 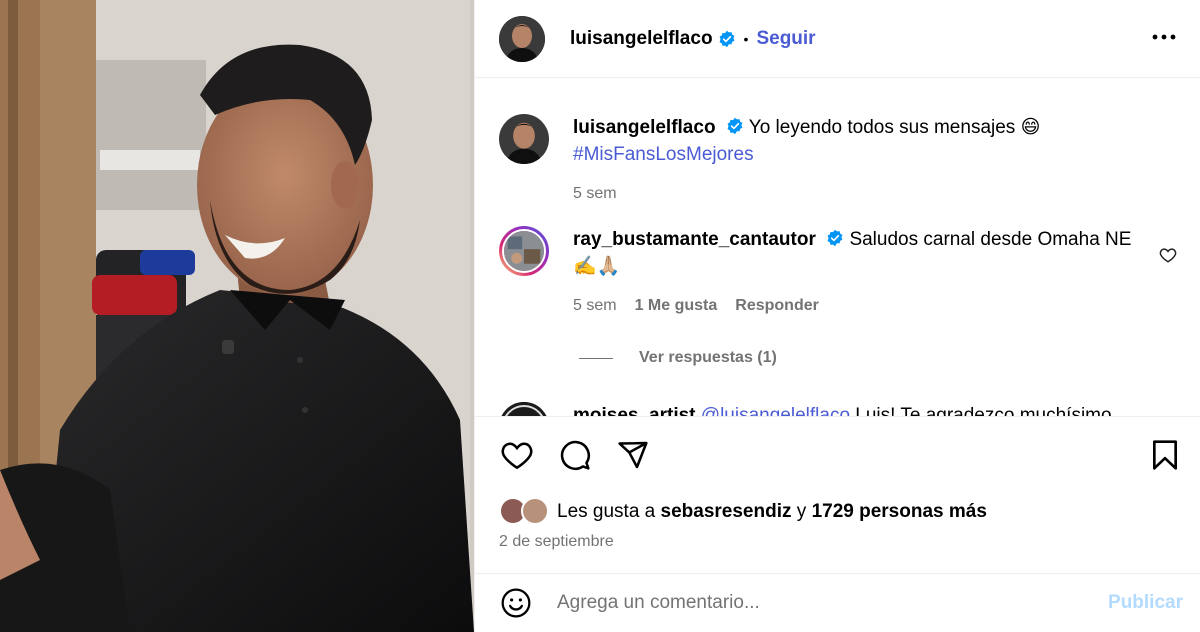 I want to click on more-icon, so click(x=1164, y=37).